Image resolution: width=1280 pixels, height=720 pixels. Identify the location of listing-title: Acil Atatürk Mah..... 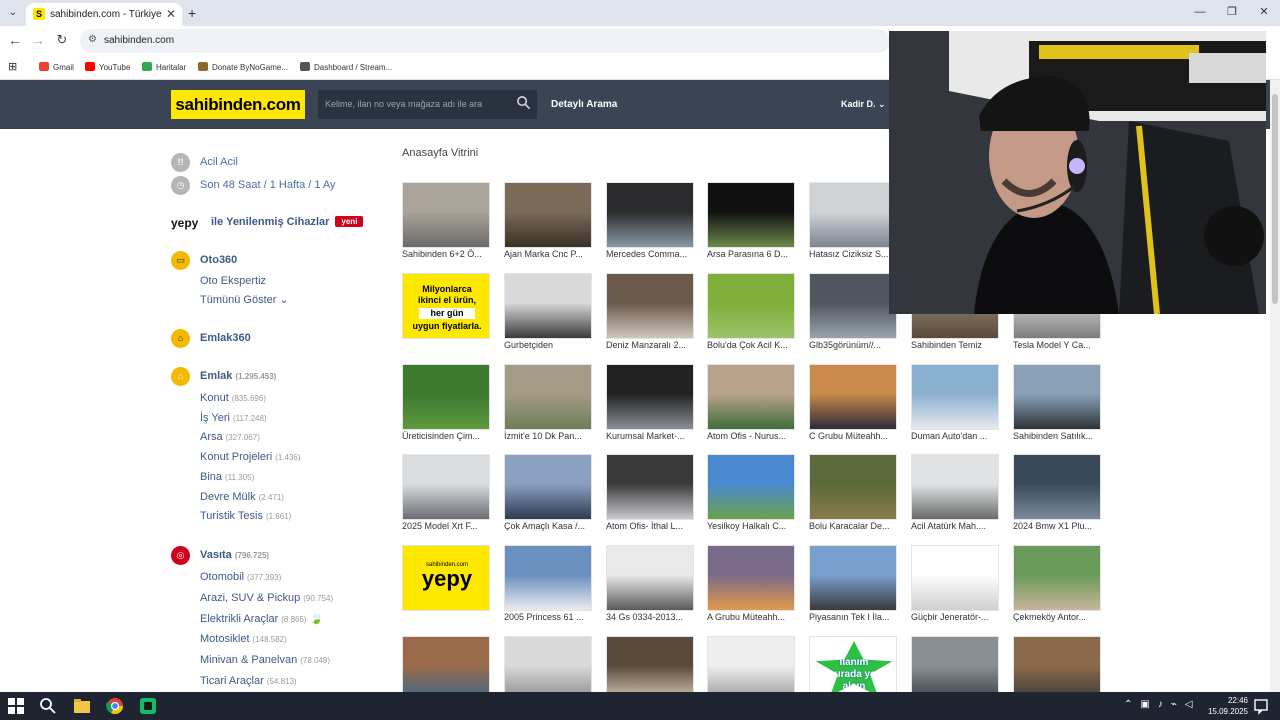
(962, 526).